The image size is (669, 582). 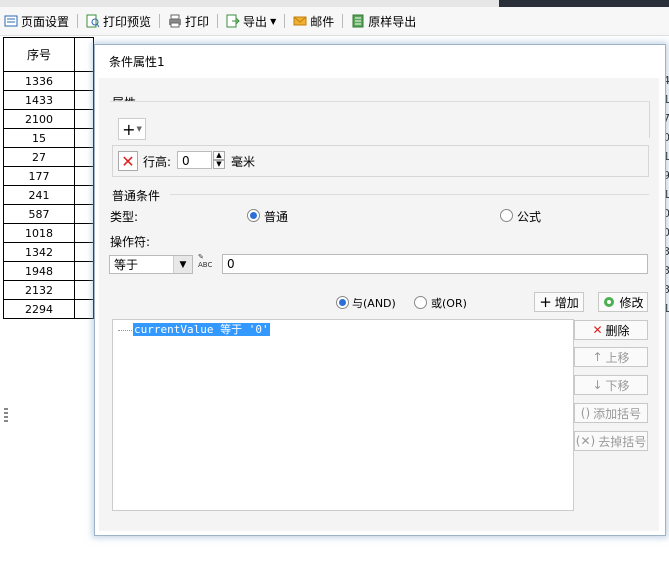 I want to click on remove-bracket-button: (✕) 去掉括号, so click(x=611, y=441).